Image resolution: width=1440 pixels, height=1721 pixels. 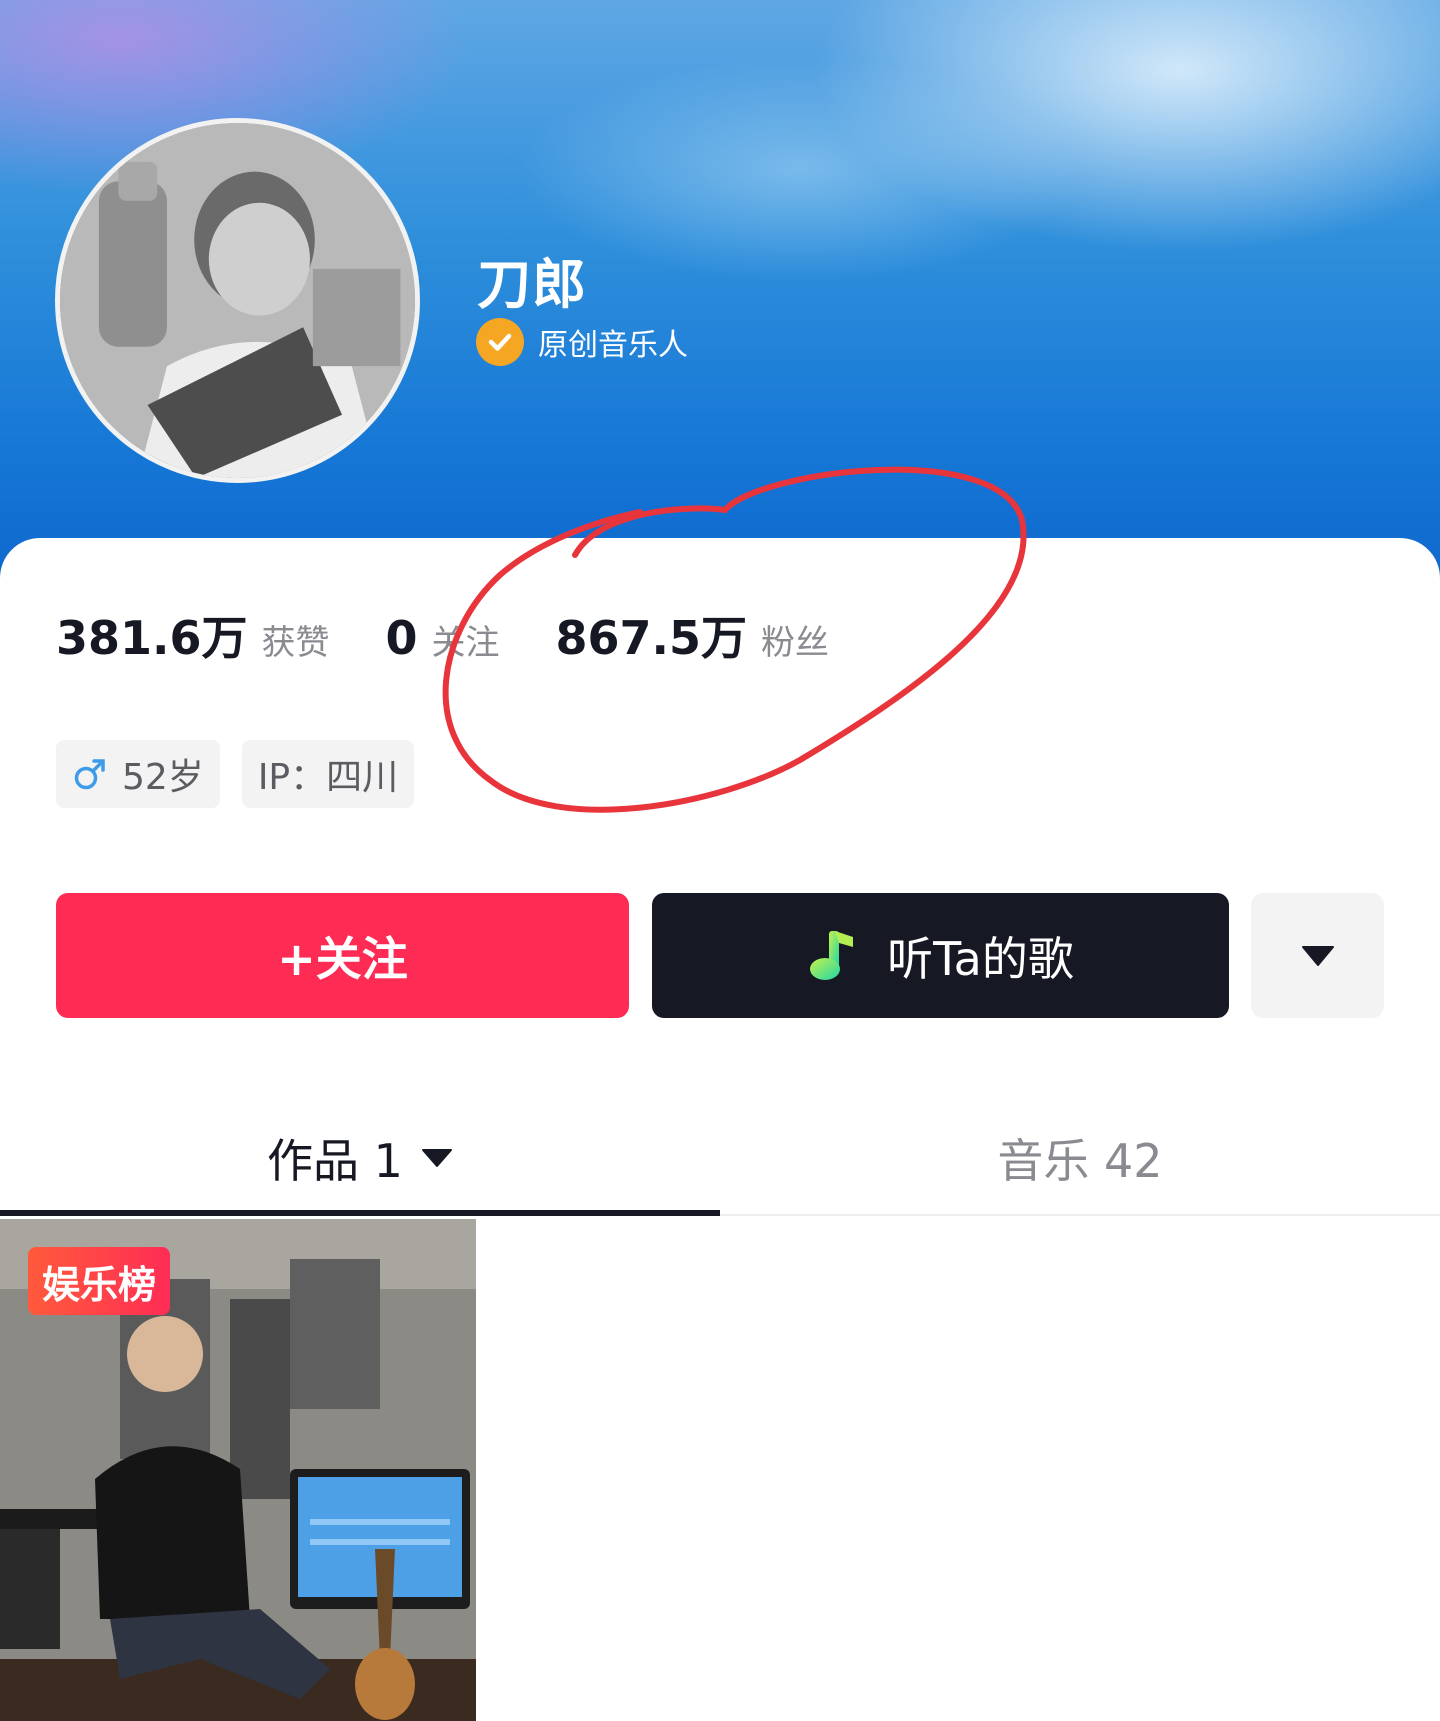 I want to click on age-label: 52岁, so click(x=163, y=777).